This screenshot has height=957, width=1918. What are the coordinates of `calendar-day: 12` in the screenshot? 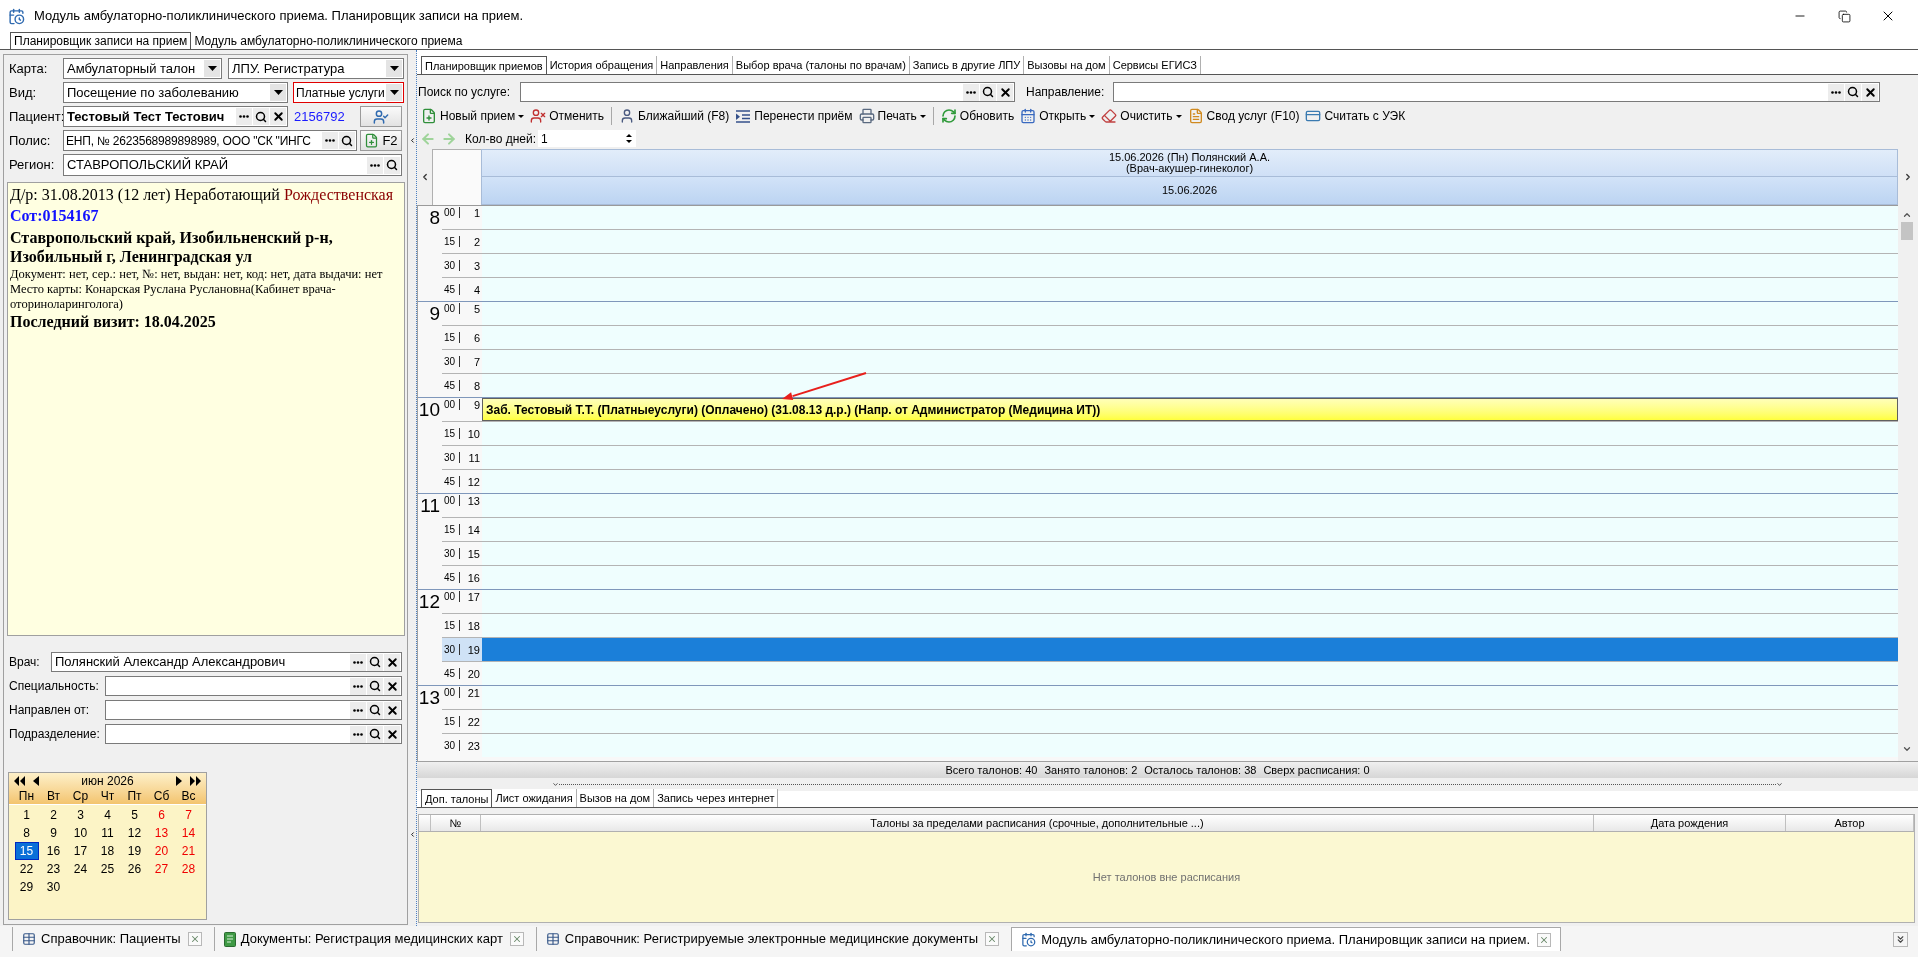 It's located at (134, 833).